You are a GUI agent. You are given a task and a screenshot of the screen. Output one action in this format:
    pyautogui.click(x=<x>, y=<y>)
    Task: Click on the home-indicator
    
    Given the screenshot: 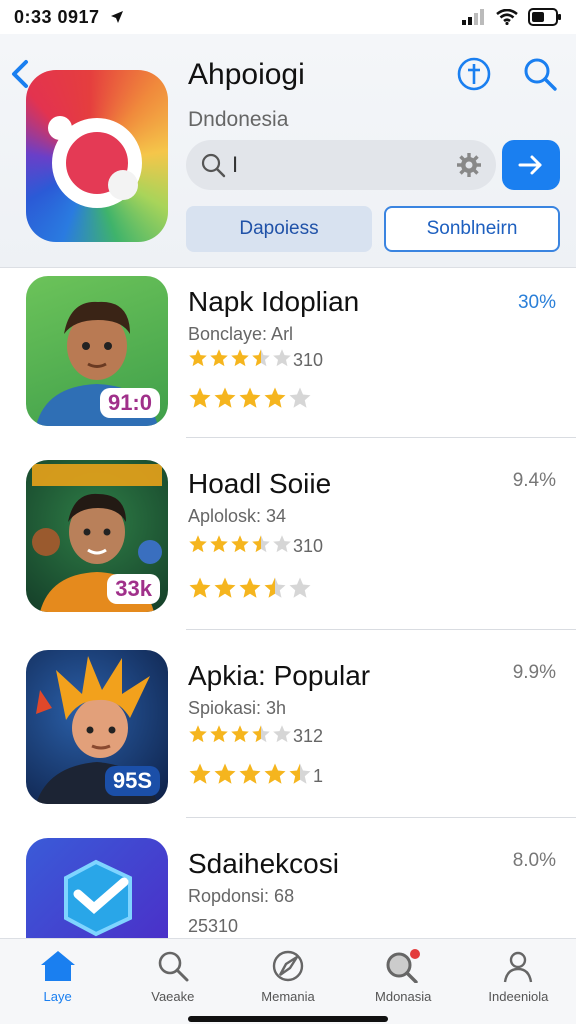 What is the action you would take?
    pyautogui.click(x=288, y=1019)
    